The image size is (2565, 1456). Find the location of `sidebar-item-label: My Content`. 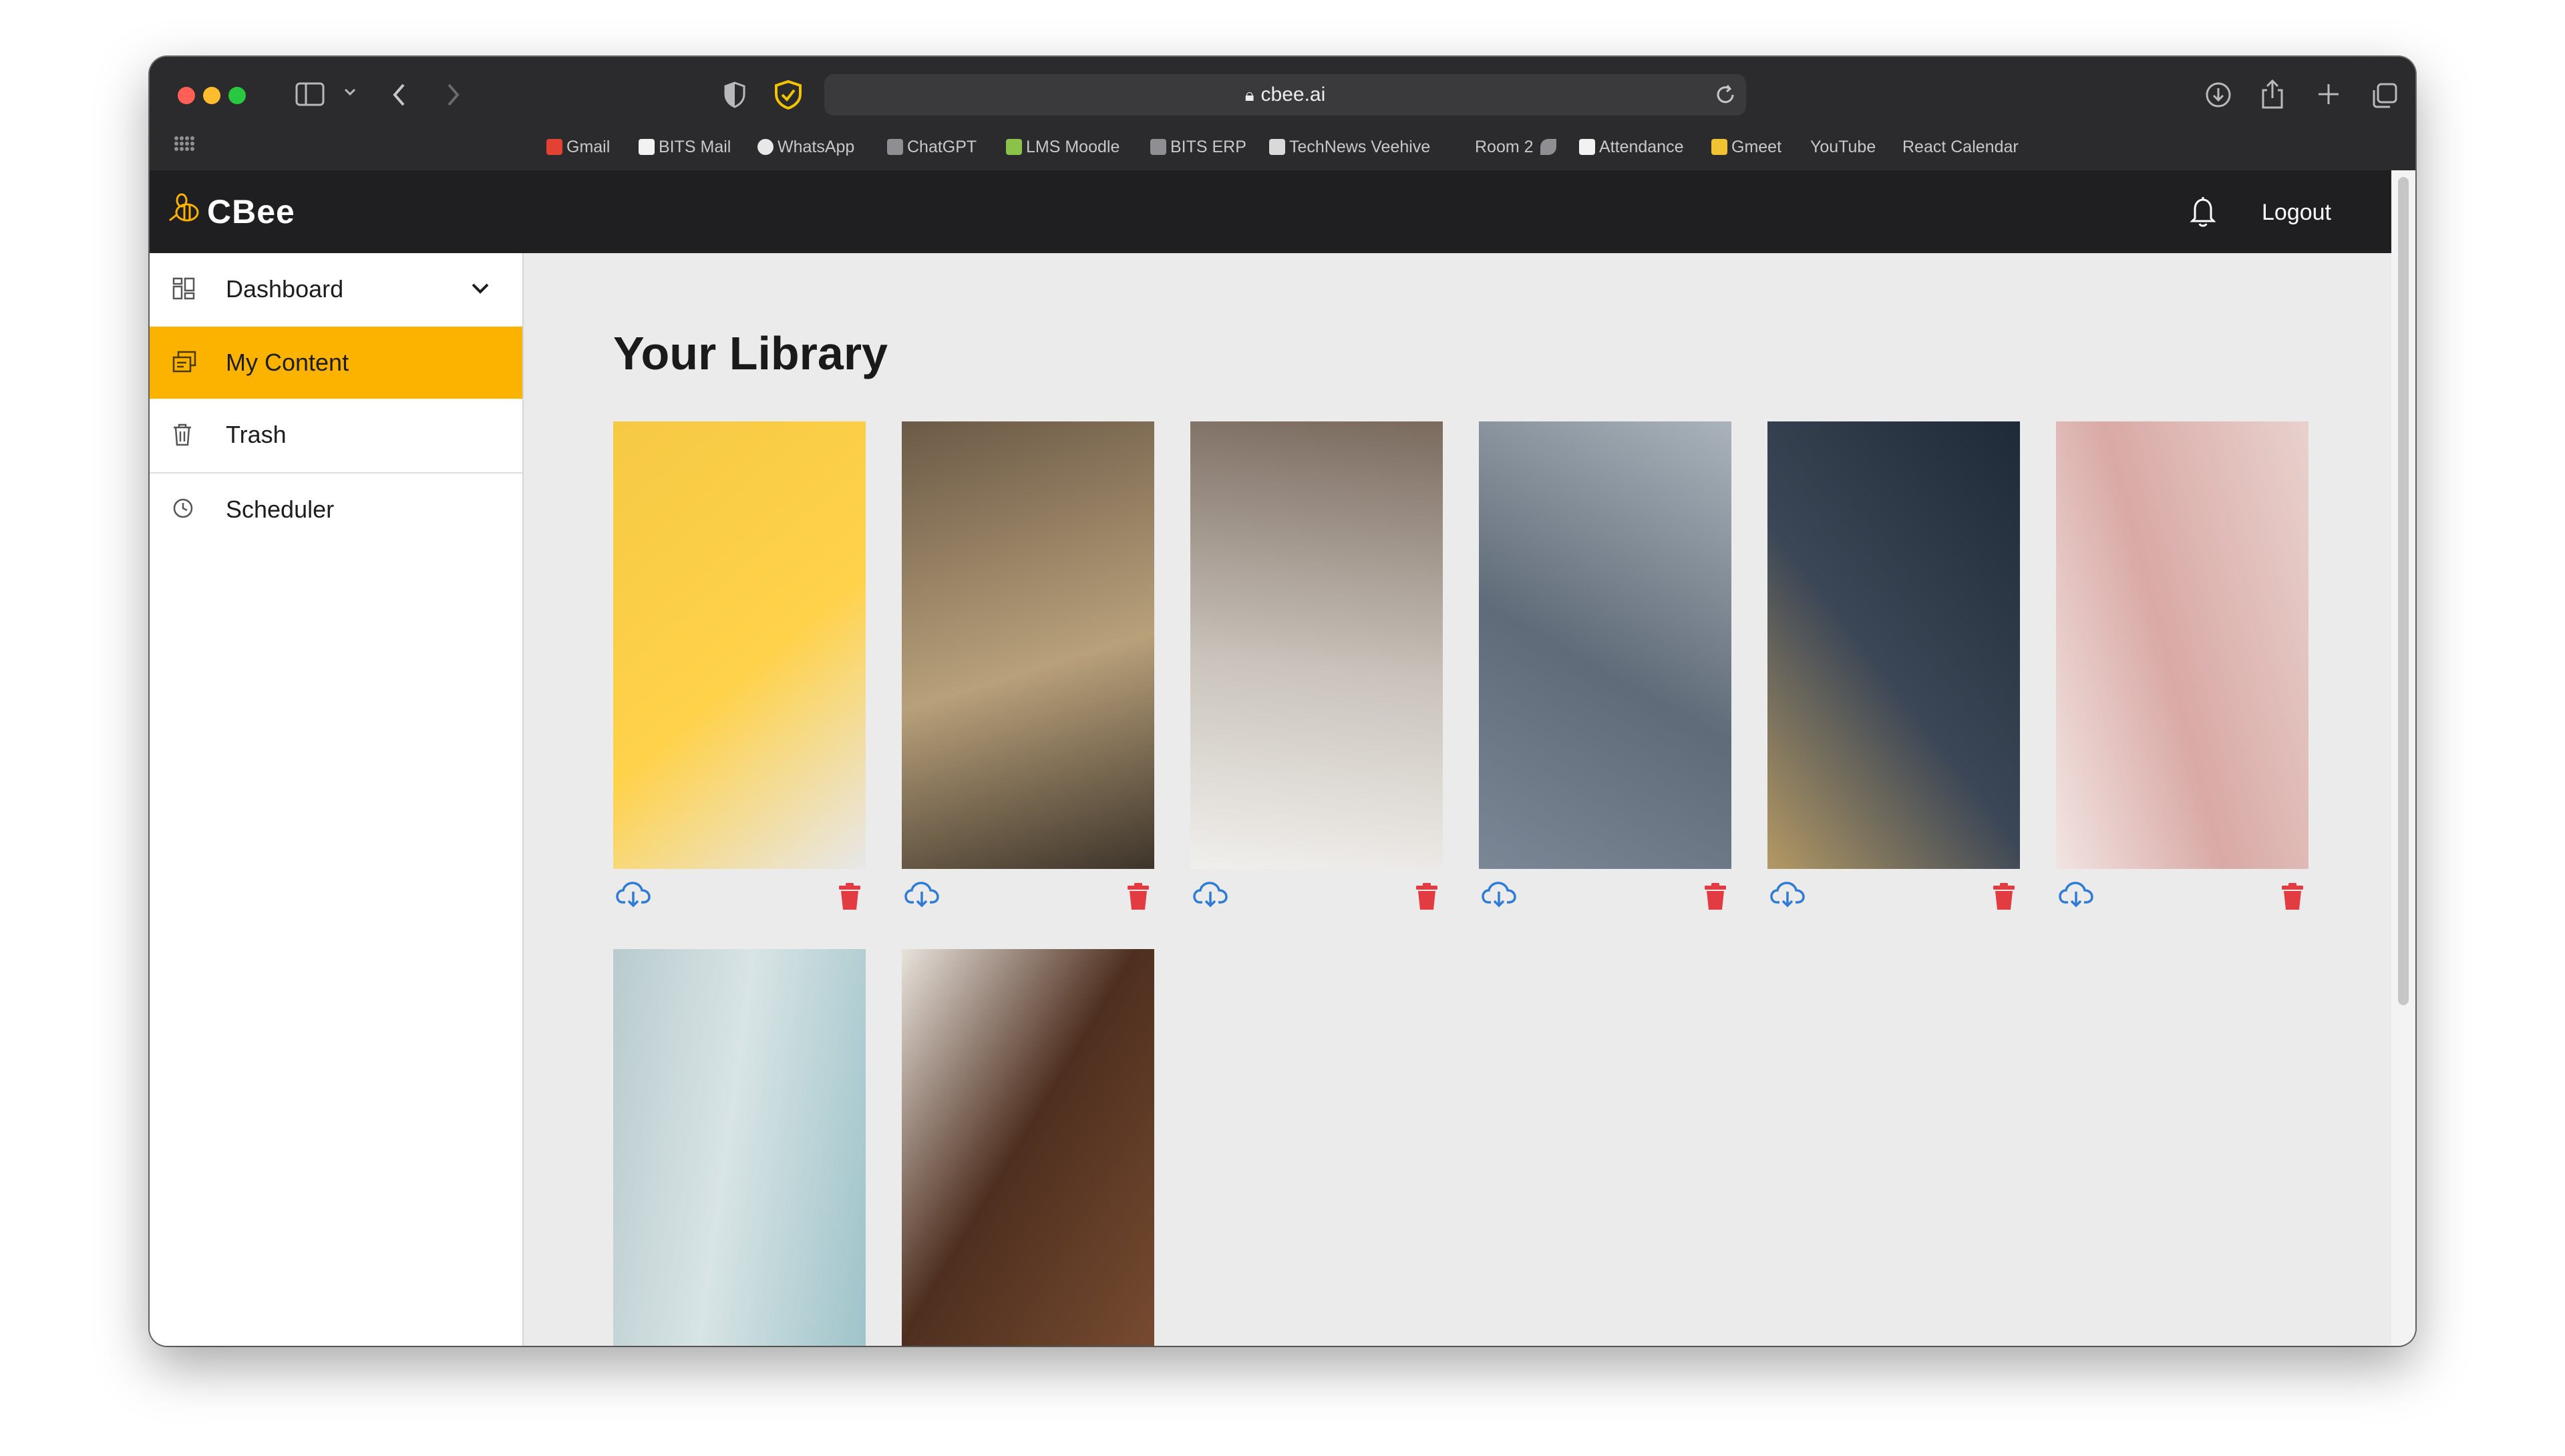

sidebar-item-label: My Content is located at coordinates (287, 363).